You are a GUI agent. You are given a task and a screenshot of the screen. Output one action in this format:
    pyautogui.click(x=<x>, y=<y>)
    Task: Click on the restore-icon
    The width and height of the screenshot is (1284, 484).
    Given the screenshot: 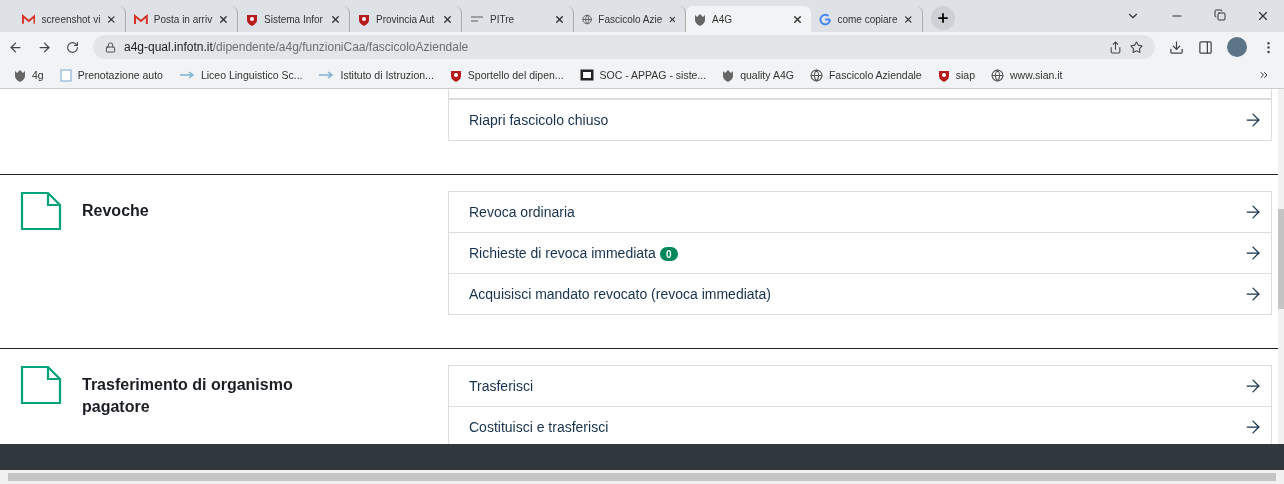 What is the action you would take?
    pyautogui.click(x=1220, y=15)
    